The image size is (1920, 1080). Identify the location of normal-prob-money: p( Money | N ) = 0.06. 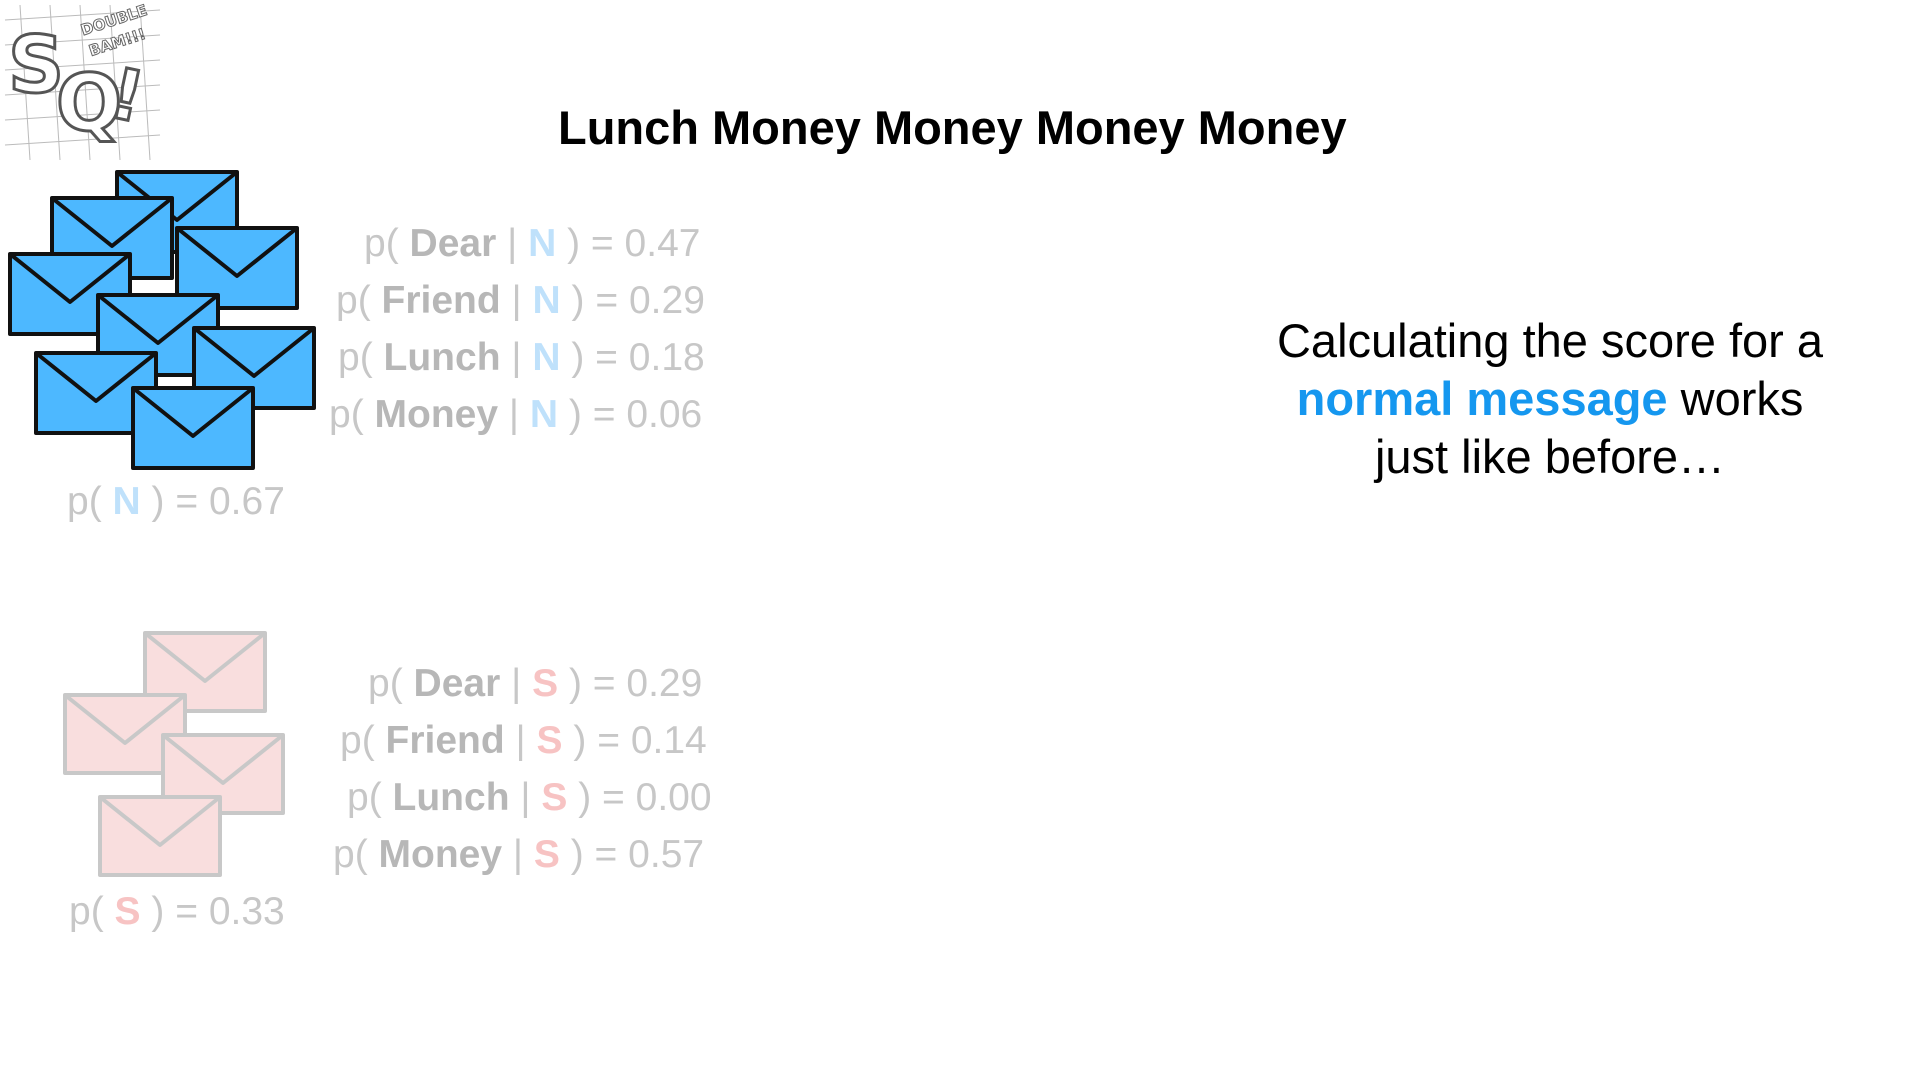
(516, 414).